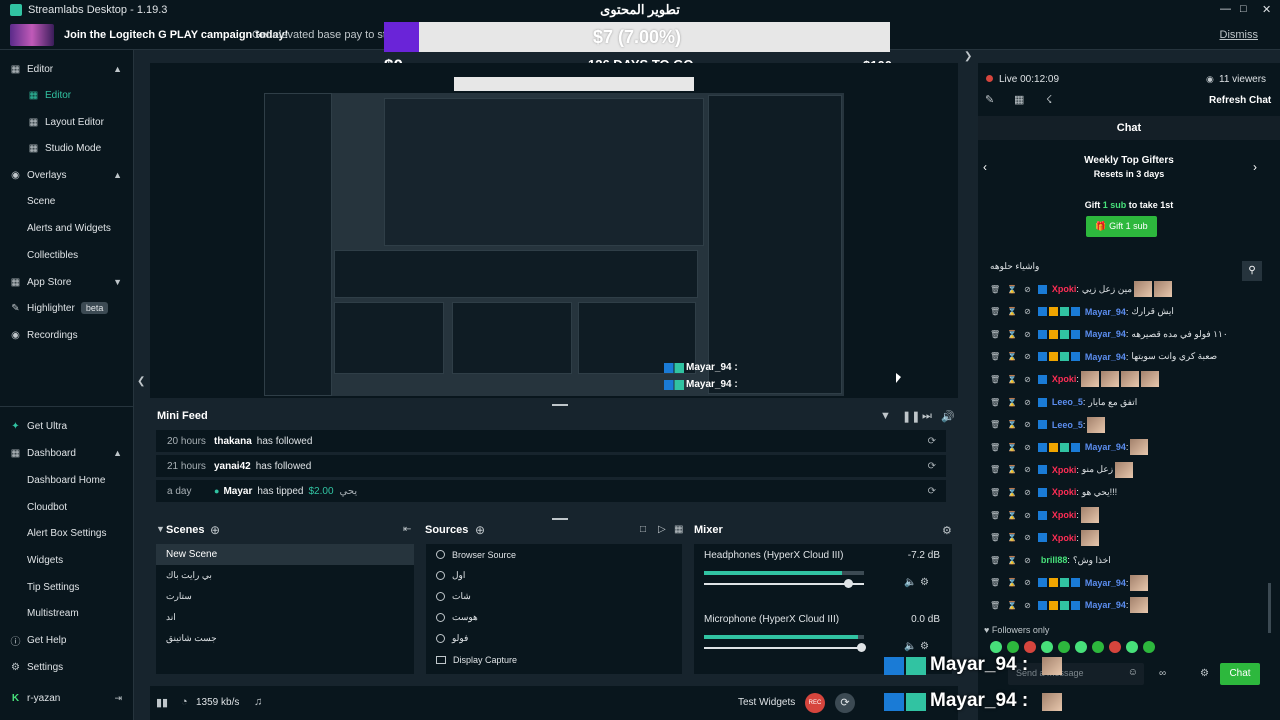 The height and width of the screenshot is (720, 1280). What do you see at coordinates (1125, 289) in the screenshot?
I see `chat-message: 🗑 ⌛ ⊘ Xpoki: مين زعل زيي` at bounding box center [1125, 289].